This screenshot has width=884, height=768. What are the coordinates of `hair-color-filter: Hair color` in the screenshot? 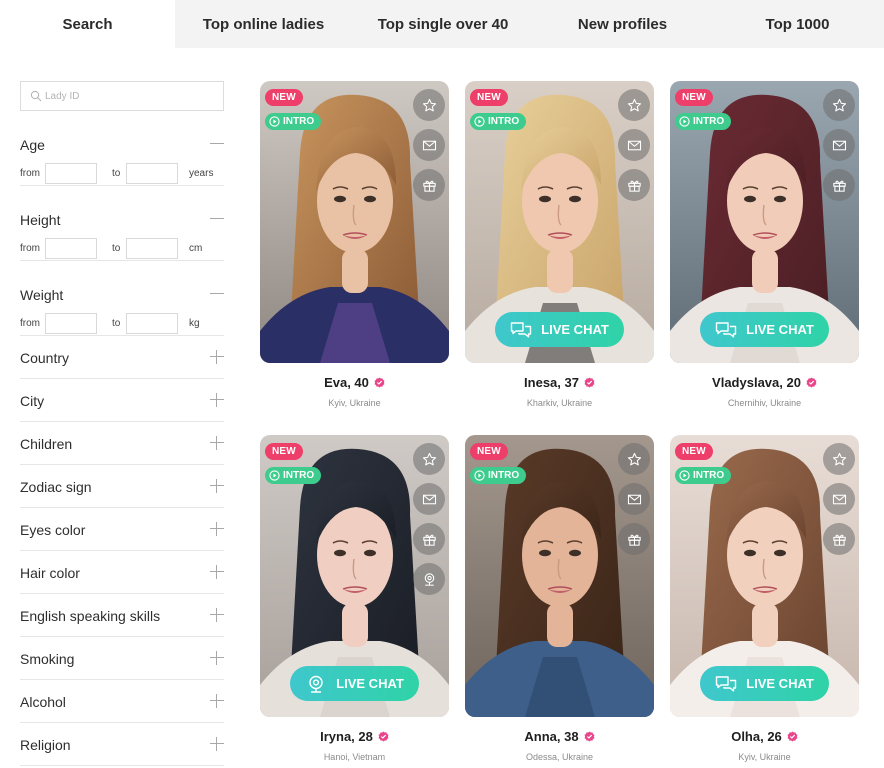 It's located at (122, 572).